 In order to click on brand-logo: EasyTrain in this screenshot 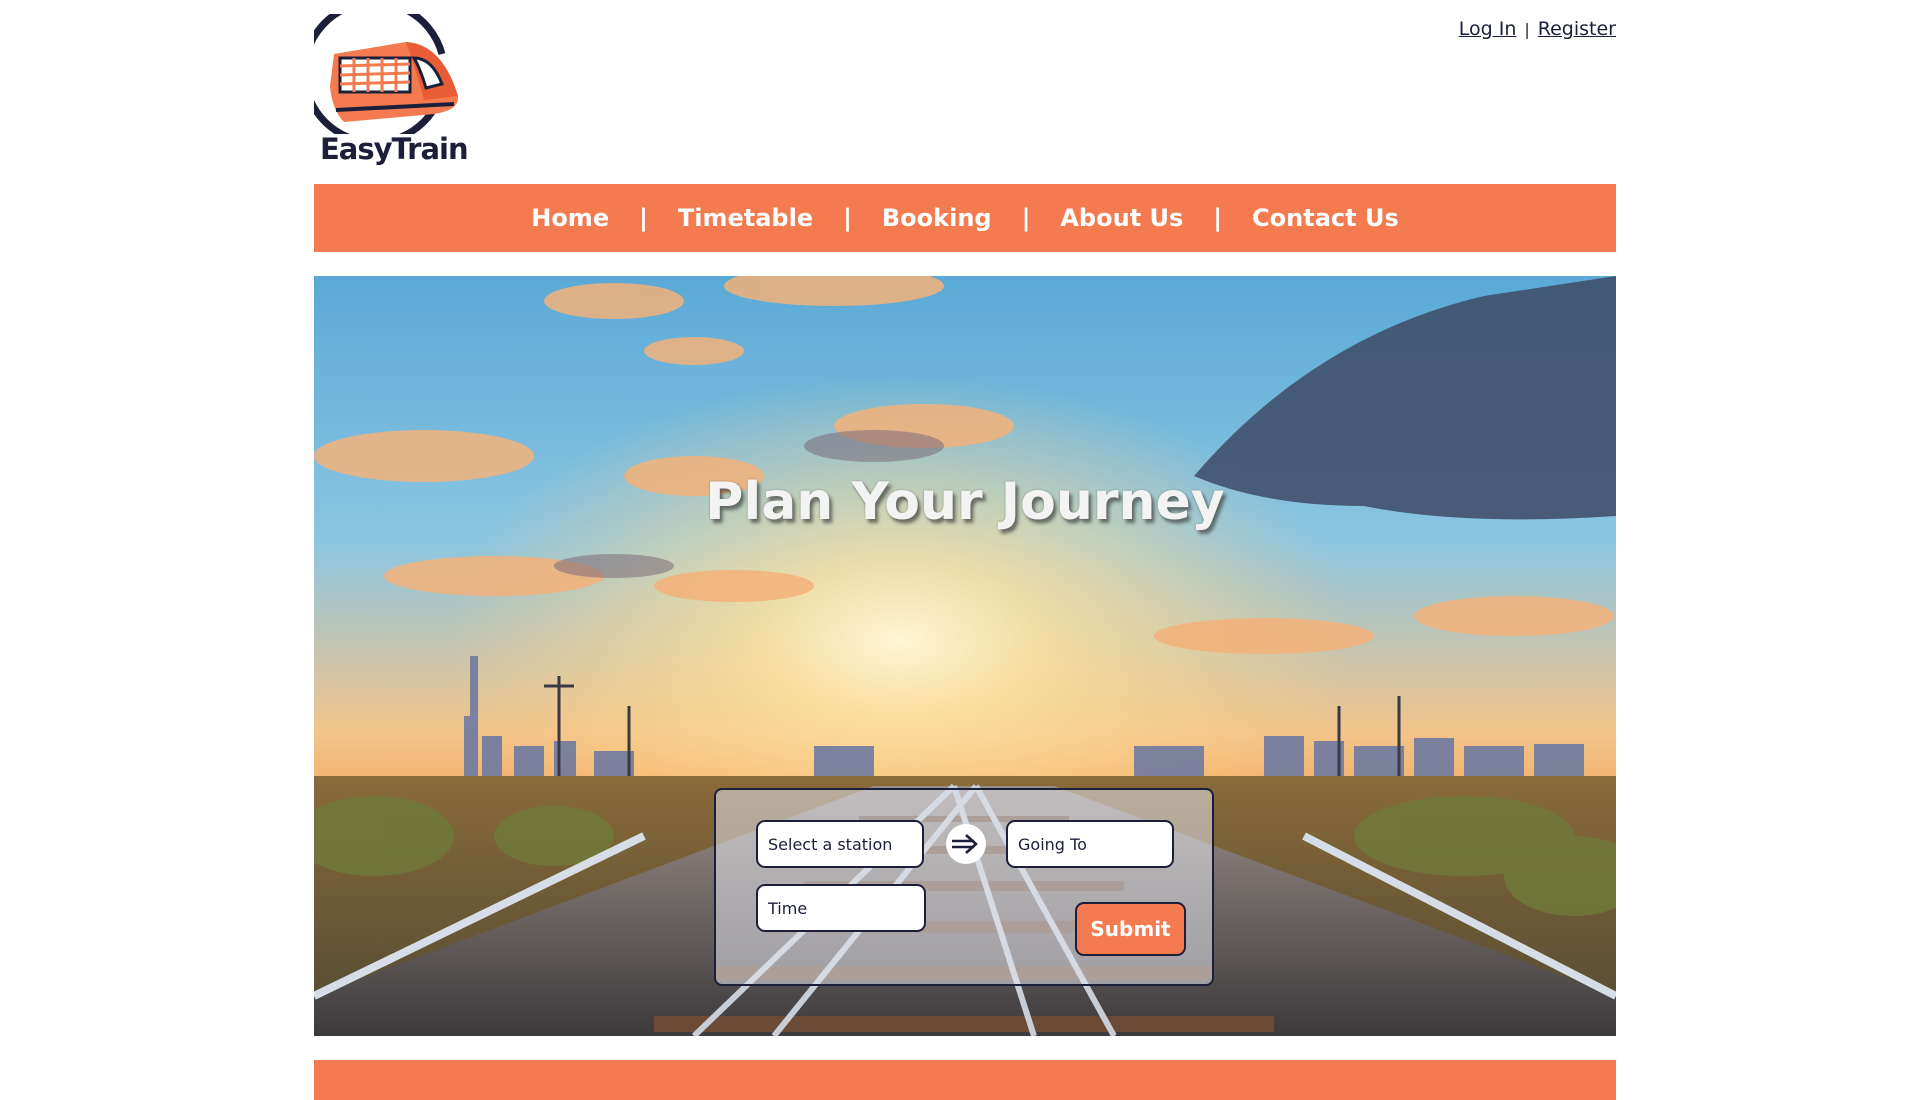, I will do `click(391, 92)`.